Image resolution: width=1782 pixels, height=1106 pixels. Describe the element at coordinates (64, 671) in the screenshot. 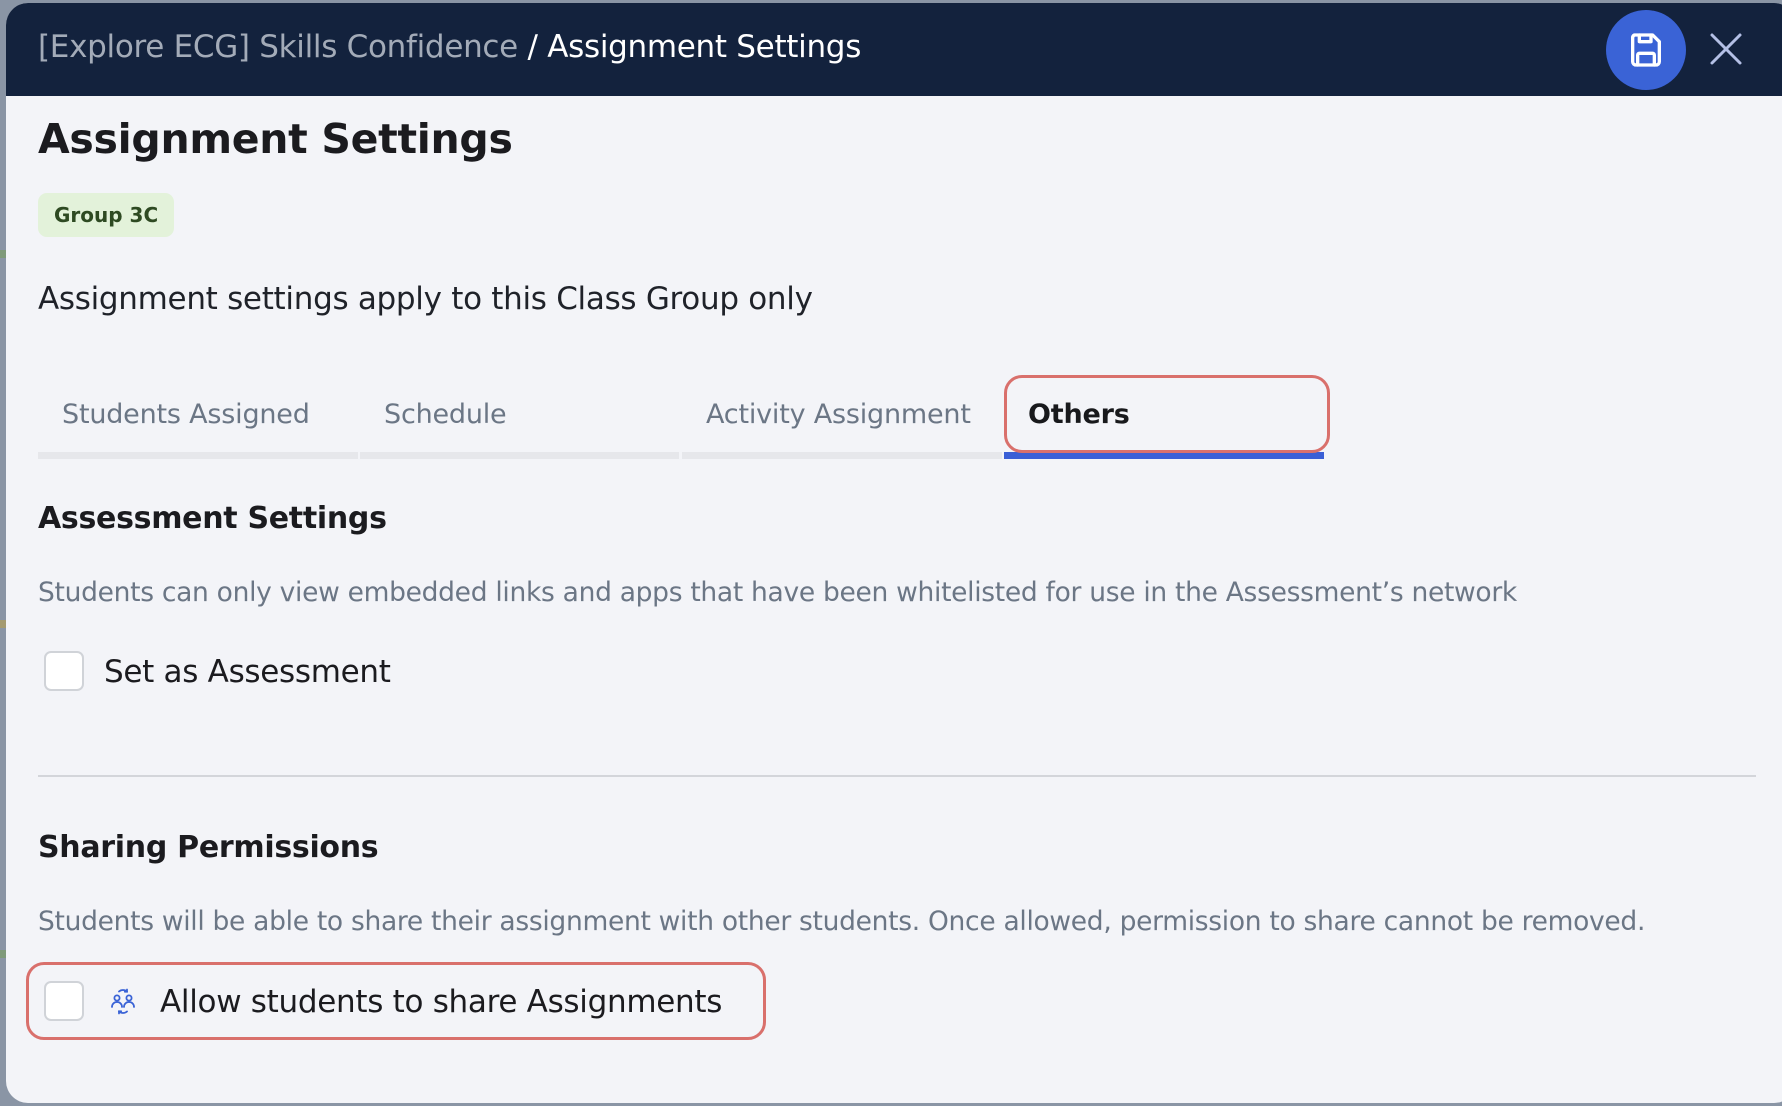

I see `set-as-assessment-checkbox` at that location.